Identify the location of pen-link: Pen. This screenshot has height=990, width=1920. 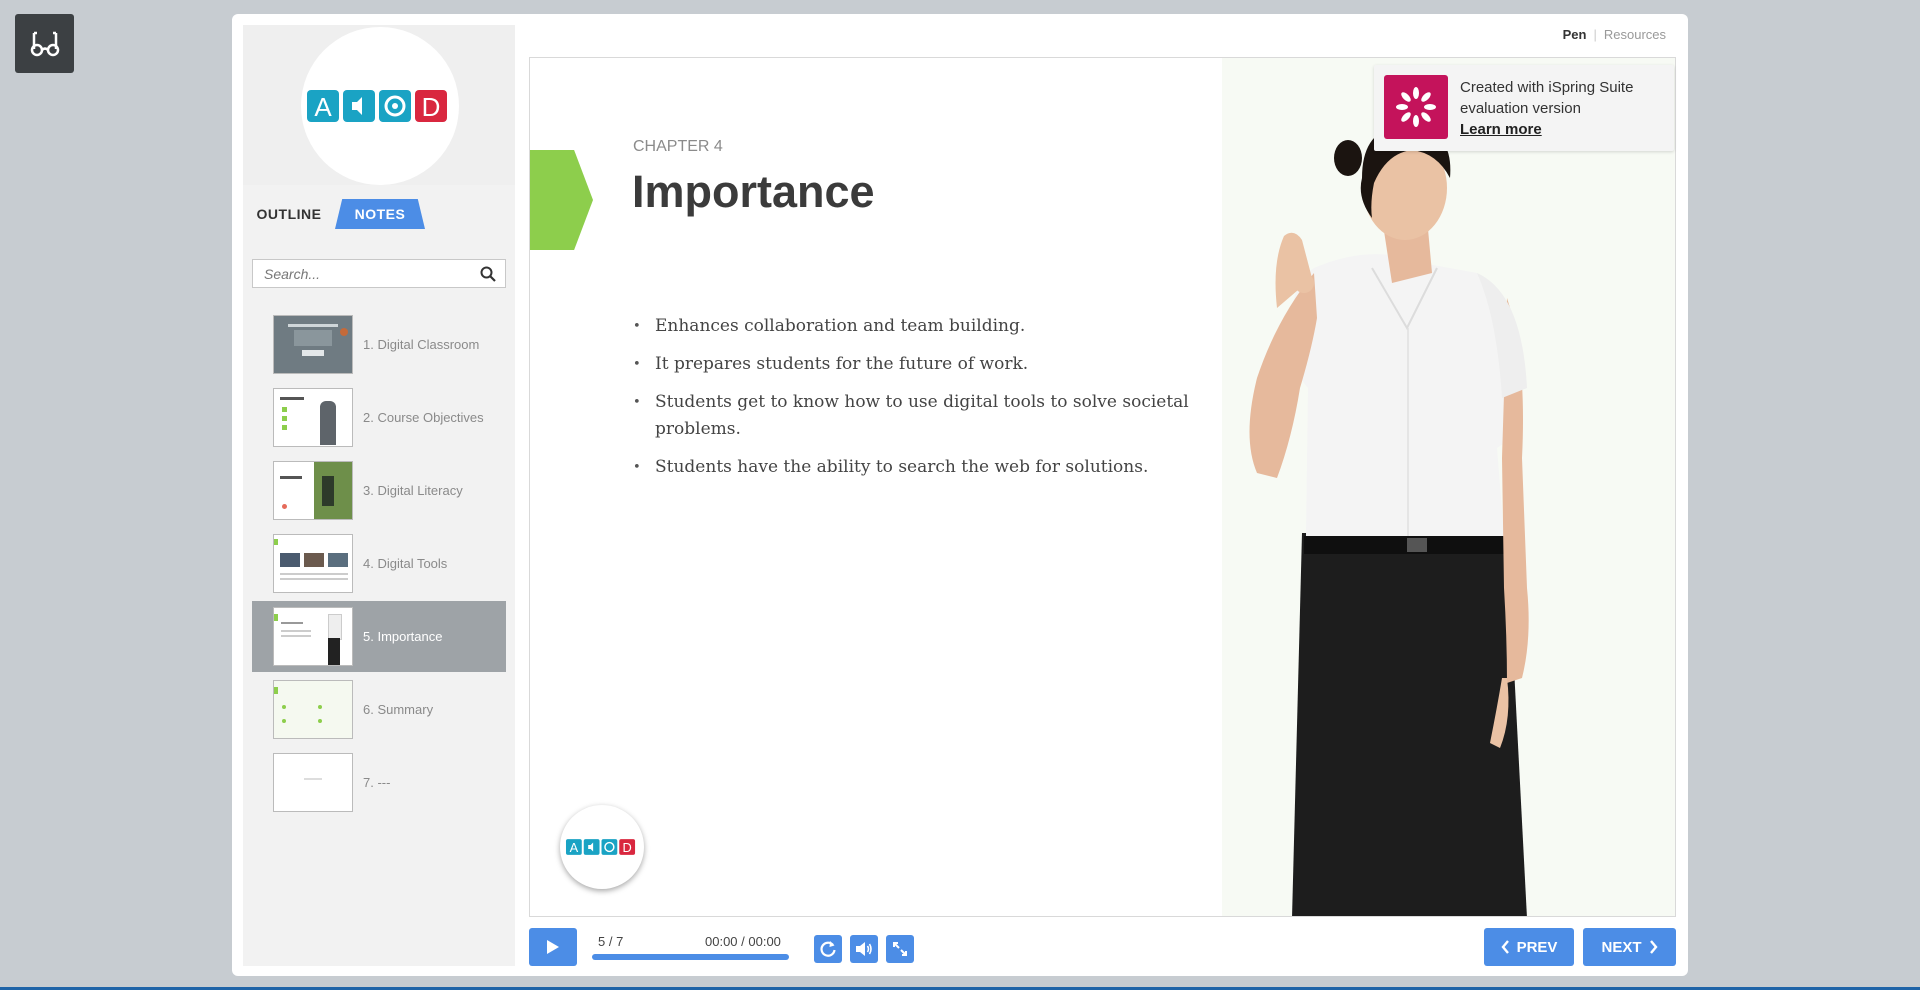
(1575, 34).